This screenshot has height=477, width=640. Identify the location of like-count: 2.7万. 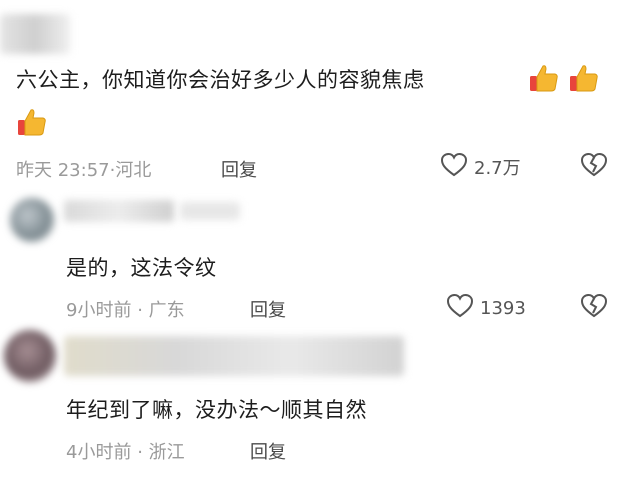
(497, 168).